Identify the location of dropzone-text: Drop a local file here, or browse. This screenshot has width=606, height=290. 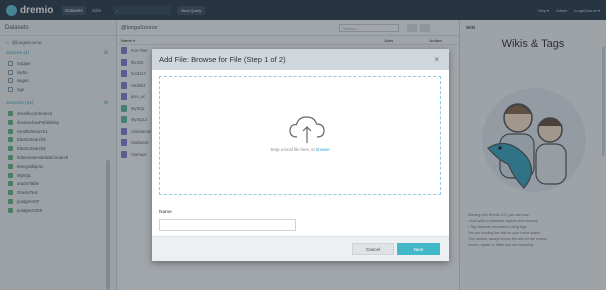
(300, 149).